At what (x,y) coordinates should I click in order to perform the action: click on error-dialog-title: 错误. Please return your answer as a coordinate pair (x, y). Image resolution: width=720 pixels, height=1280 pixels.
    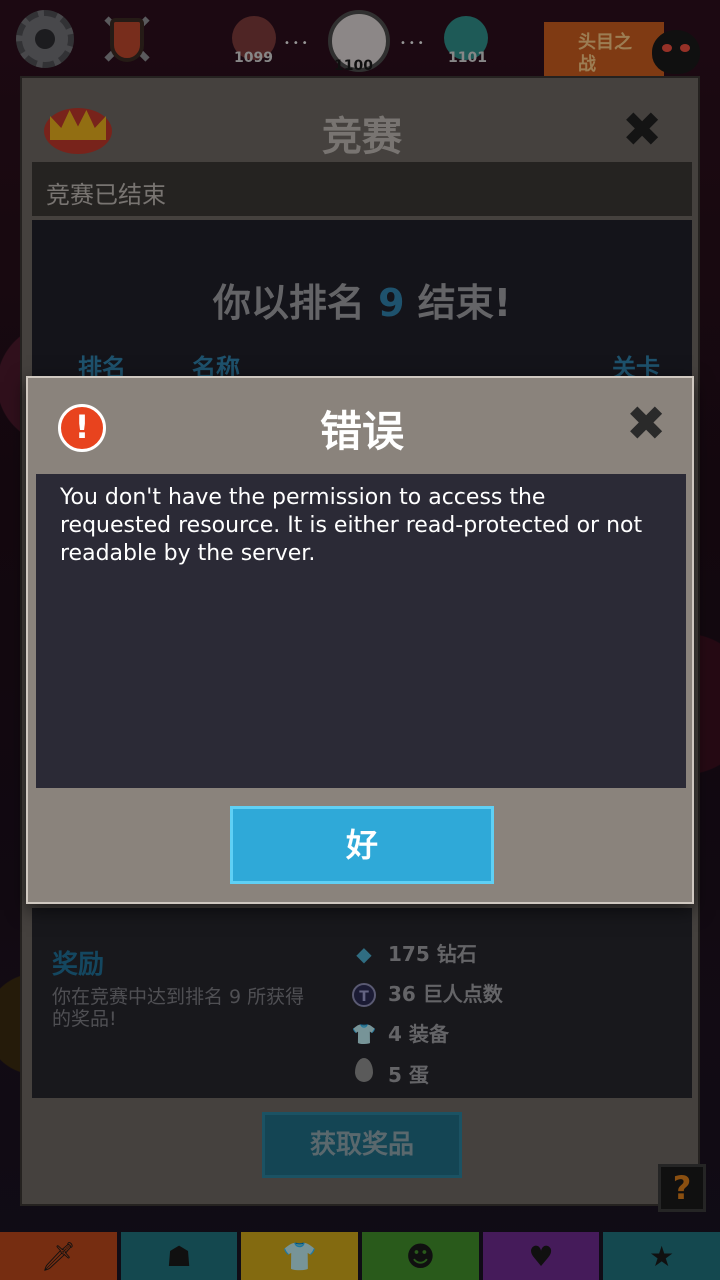
    Looking at the image, I should click on (361, 431).